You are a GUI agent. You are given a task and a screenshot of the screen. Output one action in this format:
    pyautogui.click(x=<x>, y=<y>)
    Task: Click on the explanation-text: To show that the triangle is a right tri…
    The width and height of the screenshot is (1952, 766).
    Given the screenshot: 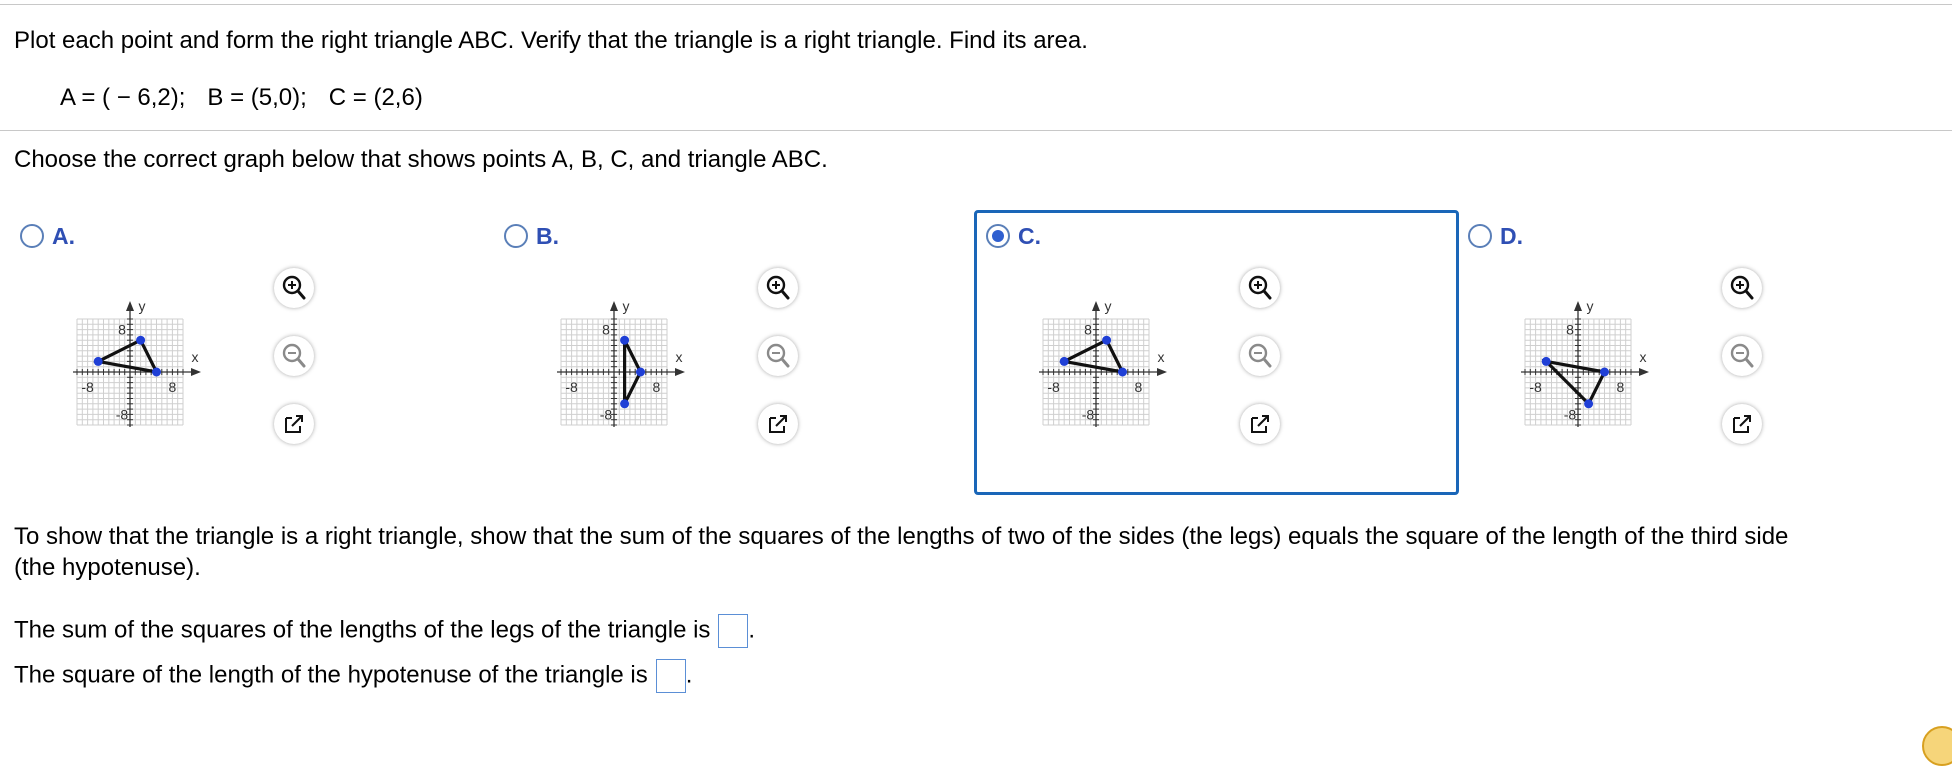 What is the action you would take?
    pyautogui.click(x=901, y=536)
    